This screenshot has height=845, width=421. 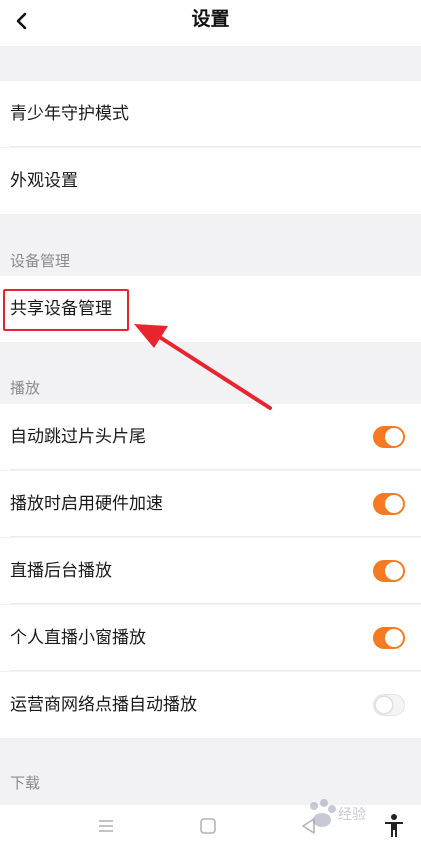 What do you see at coordinates (44, 181) in the screenshot?
I see `settings-item-label: 外观设置` at bounding box center [44, 181].